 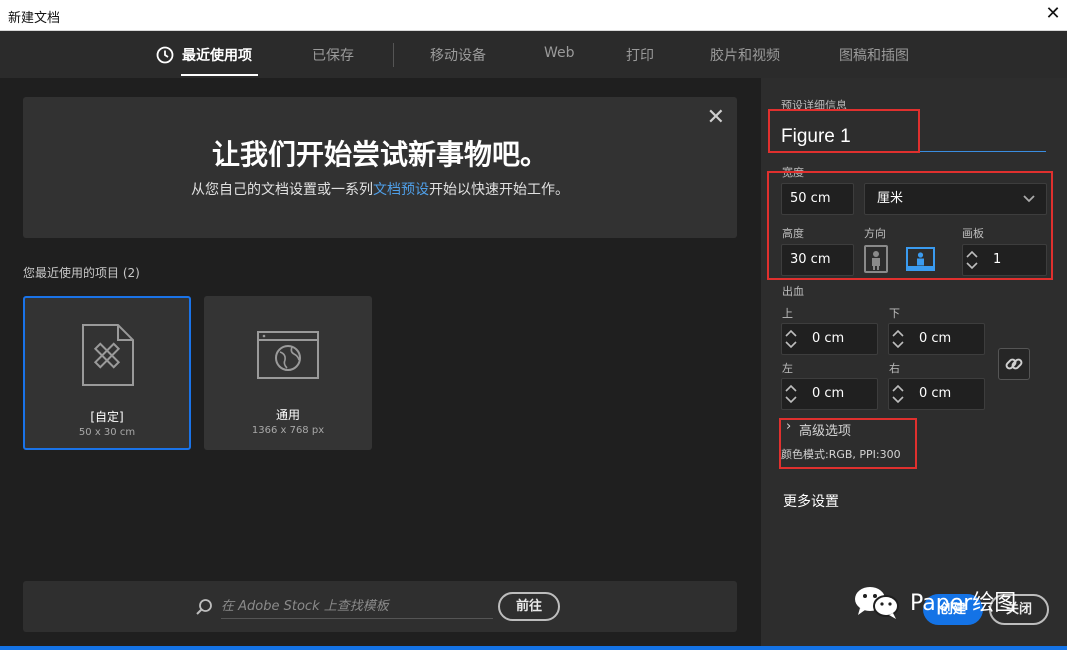 What do you see at coordinates (34, 18) in the screenshot?
I see `window-title: 新建文档` at bounding box center [34, 18].